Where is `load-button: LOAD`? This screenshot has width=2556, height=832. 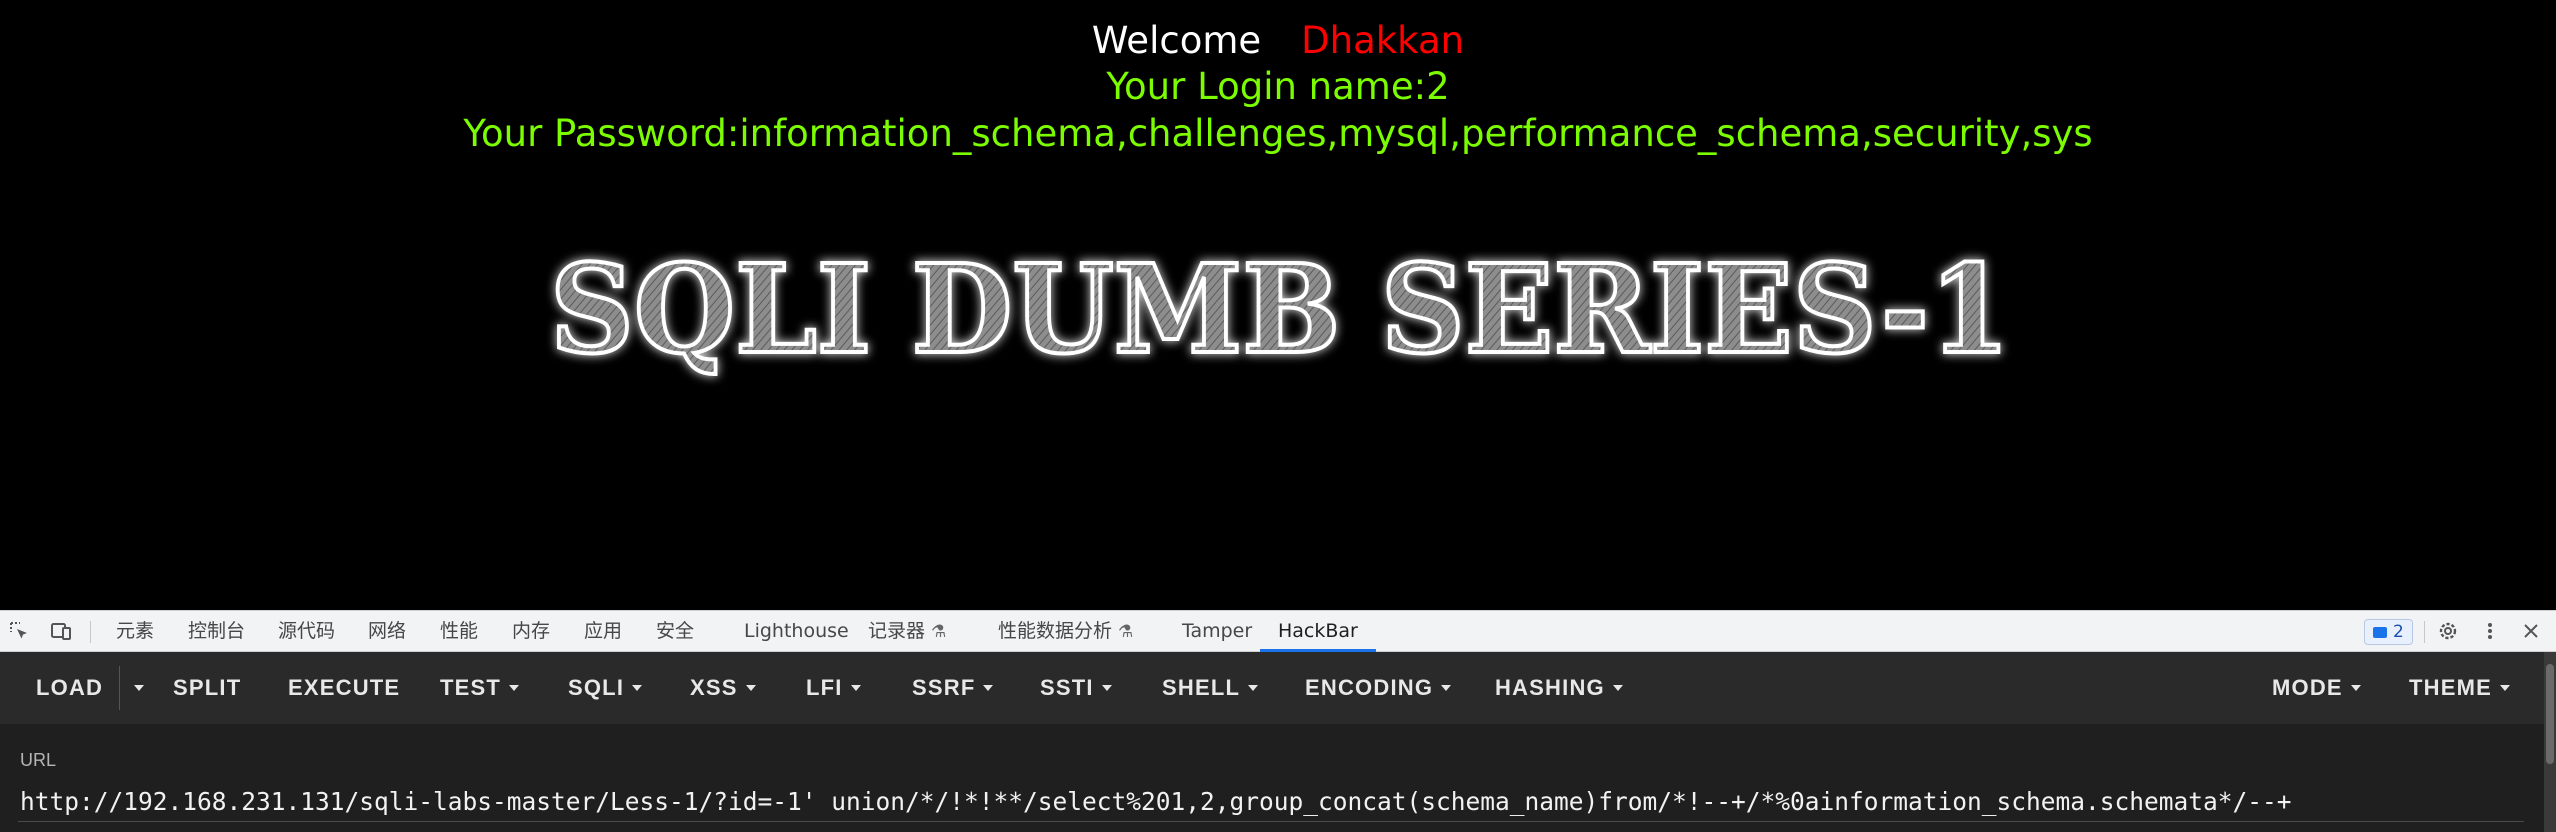 load-button: LOAD is located at coordinates (69, 688).